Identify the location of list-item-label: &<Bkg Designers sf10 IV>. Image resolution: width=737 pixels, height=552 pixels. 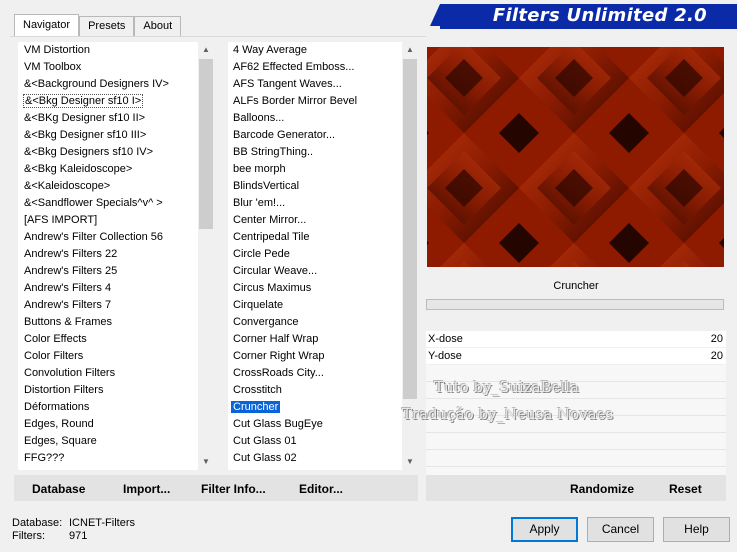
(89, 152).